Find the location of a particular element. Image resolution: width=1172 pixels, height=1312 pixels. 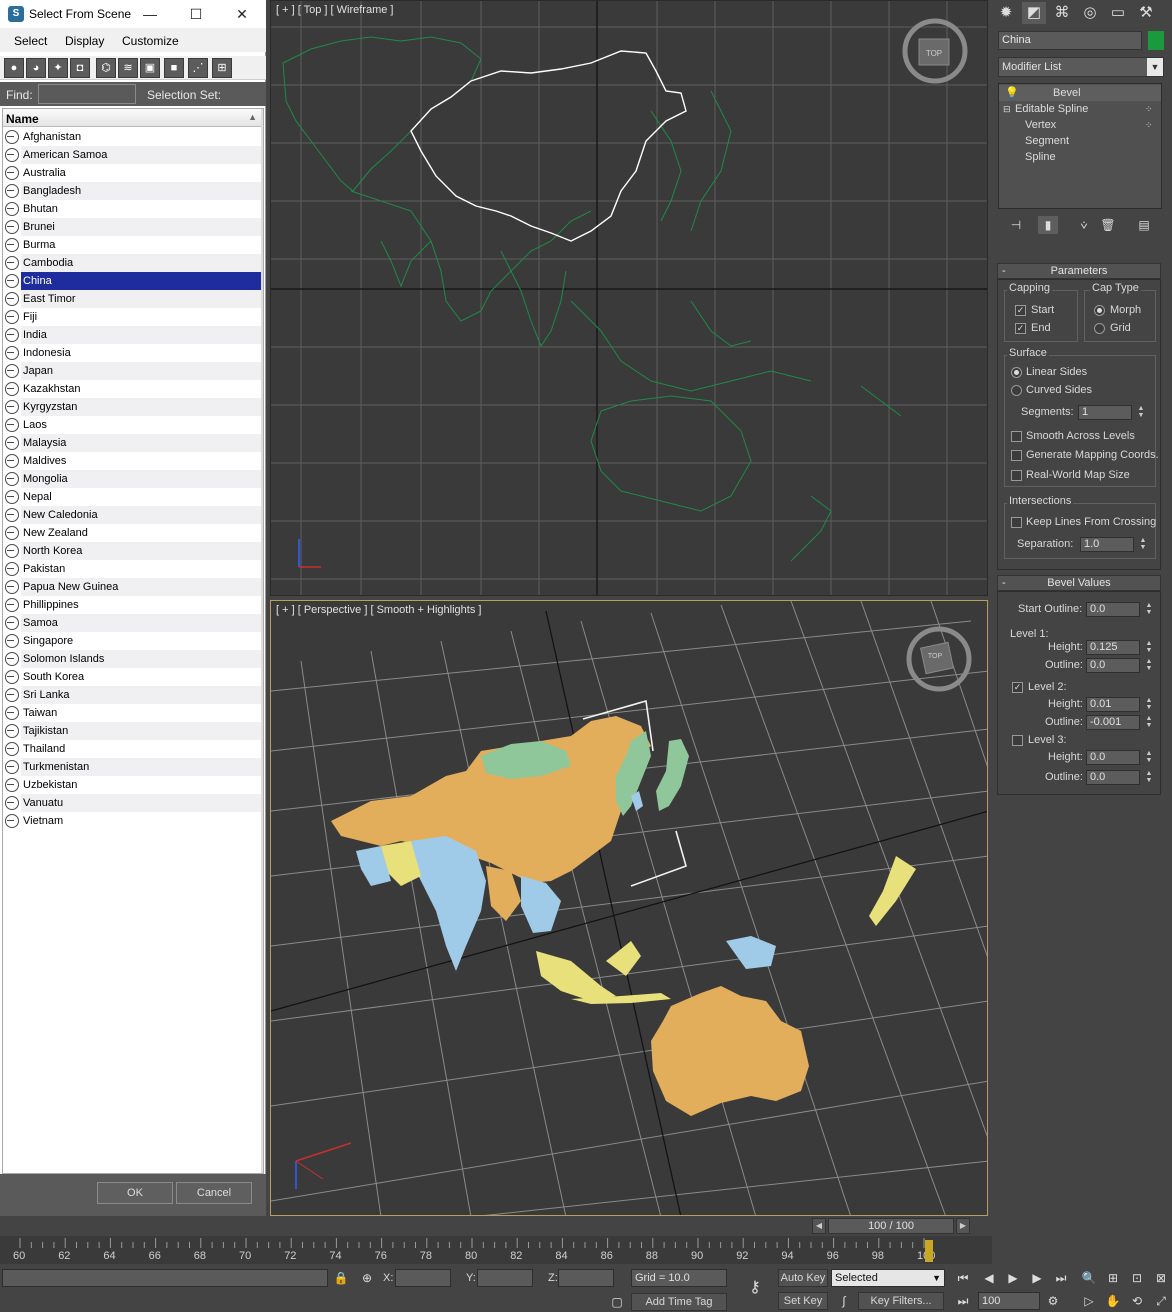

key-mode-dropdown: Selected ▼ is located at coordinates (888, 1278).